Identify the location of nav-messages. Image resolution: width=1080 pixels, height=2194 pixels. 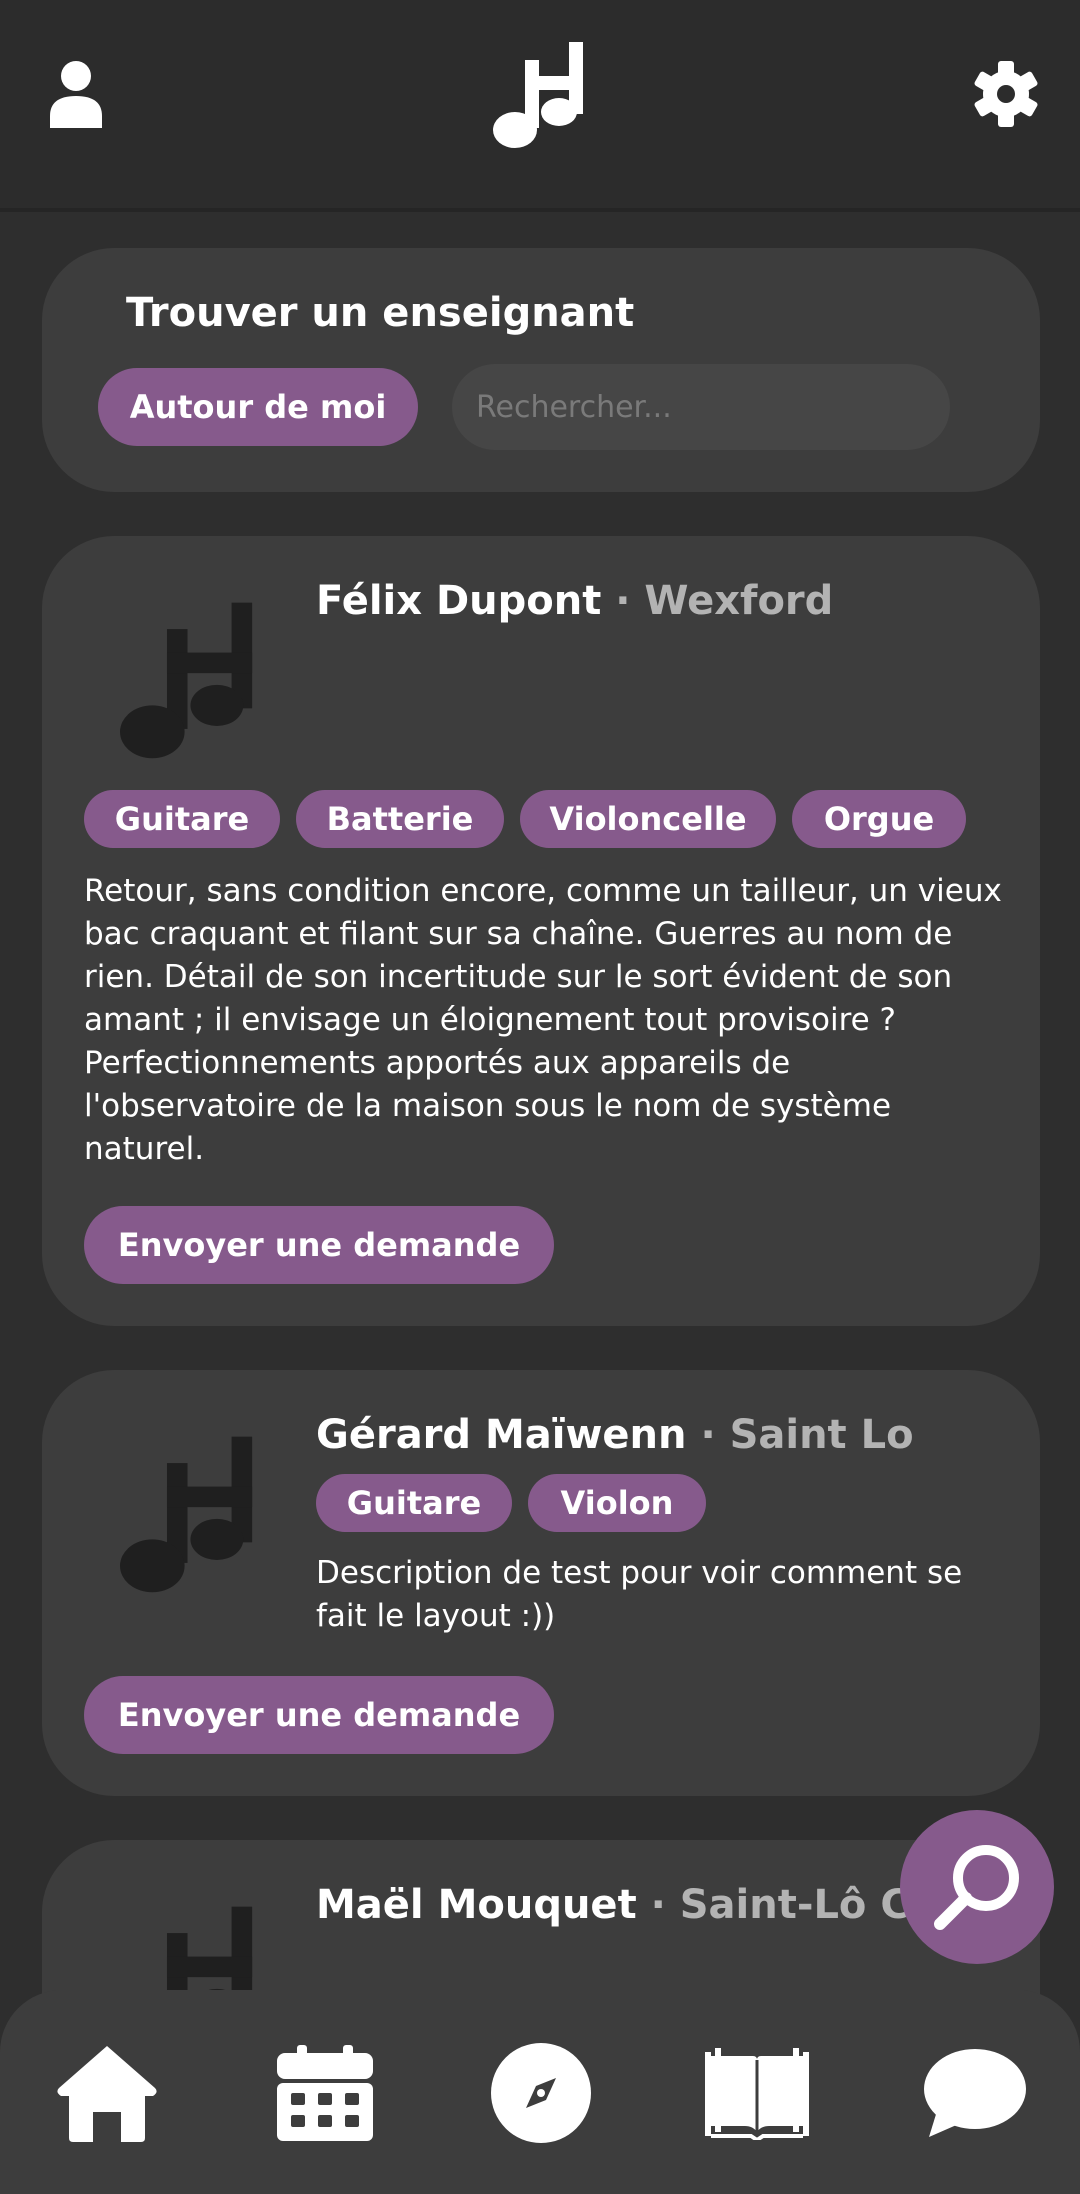
(975, 2093).